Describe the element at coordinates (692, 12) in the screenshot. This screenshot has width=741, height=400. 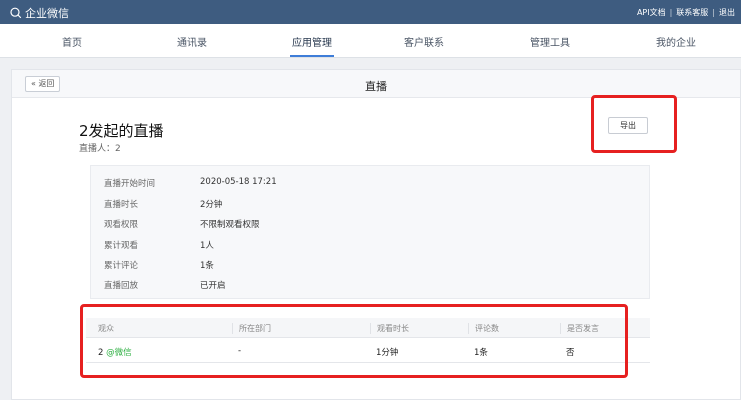
I see `contact-support-link: 联系客服` at that location.